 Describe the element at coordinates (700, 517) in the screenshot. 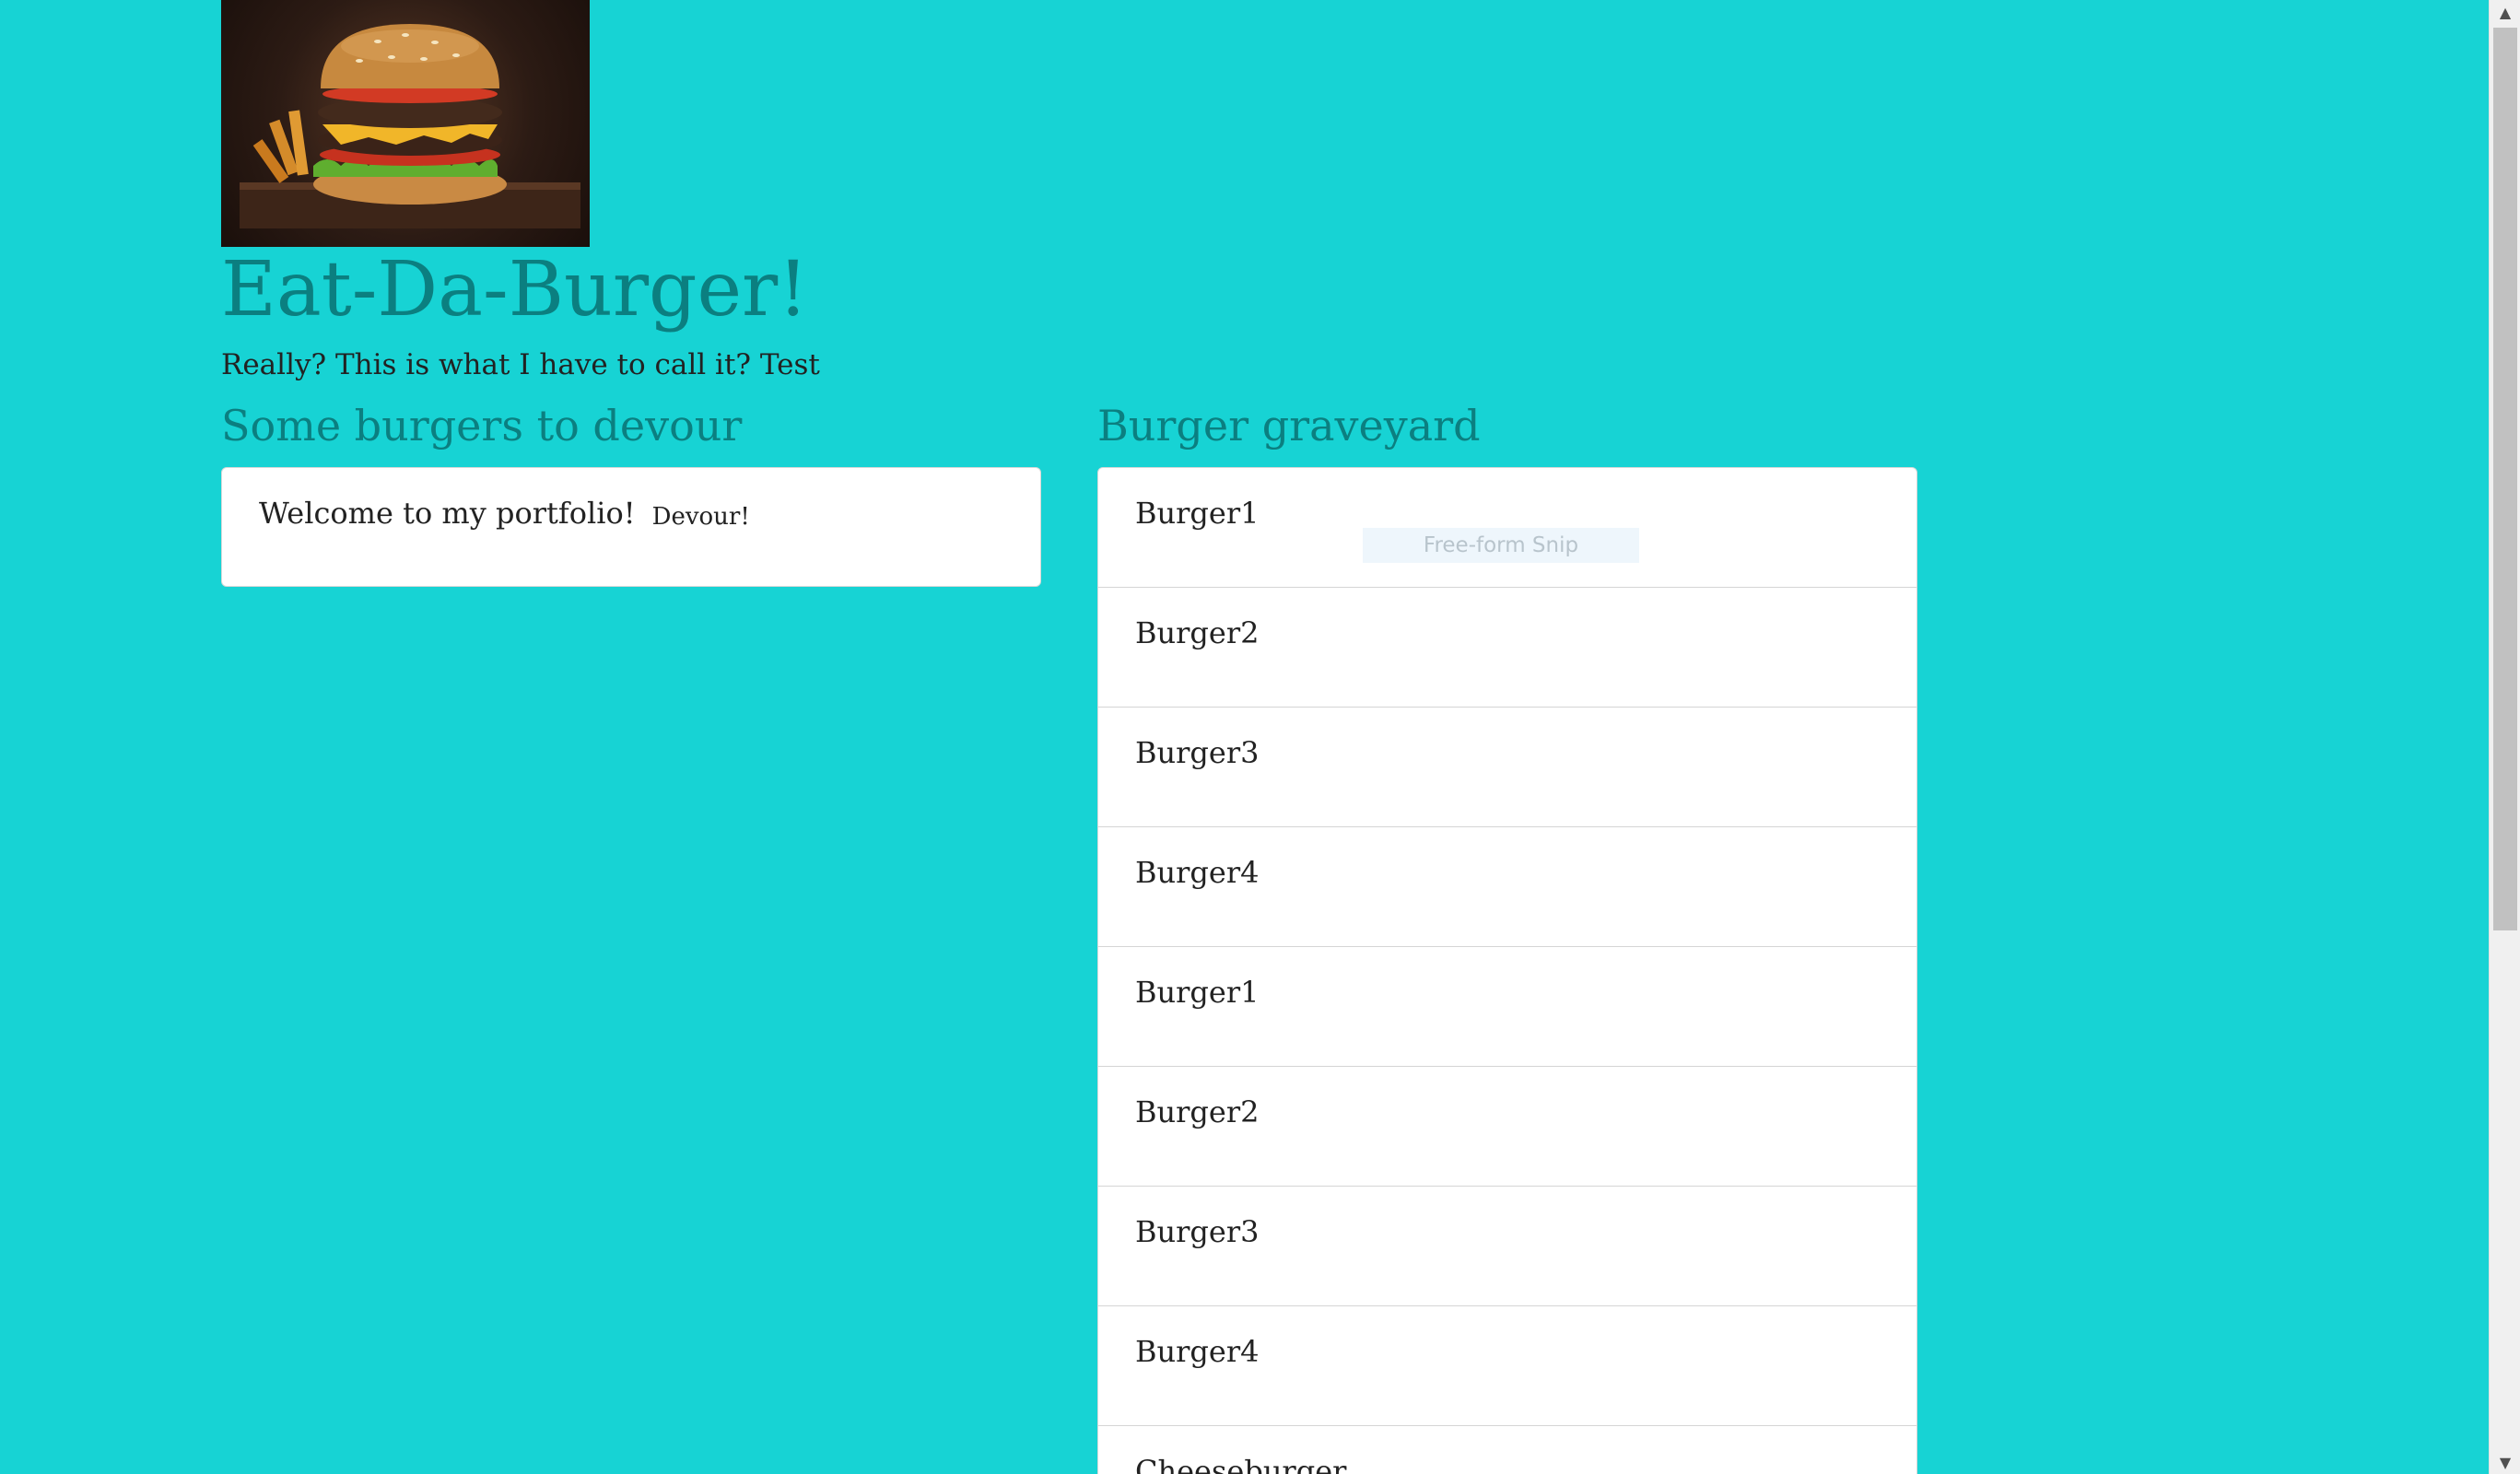

I see `devour-button: Devour!` at that location.